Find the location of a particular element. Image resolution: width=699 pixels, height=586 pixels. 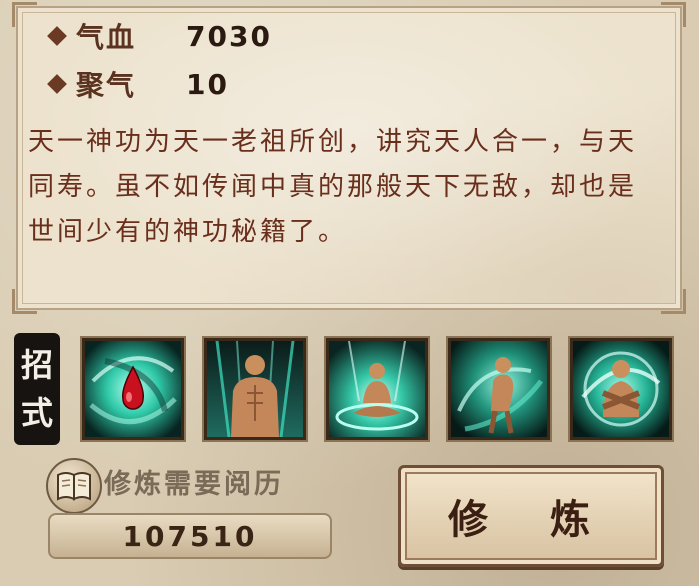

stat-value: 10 is located at coordinates (207, 84).